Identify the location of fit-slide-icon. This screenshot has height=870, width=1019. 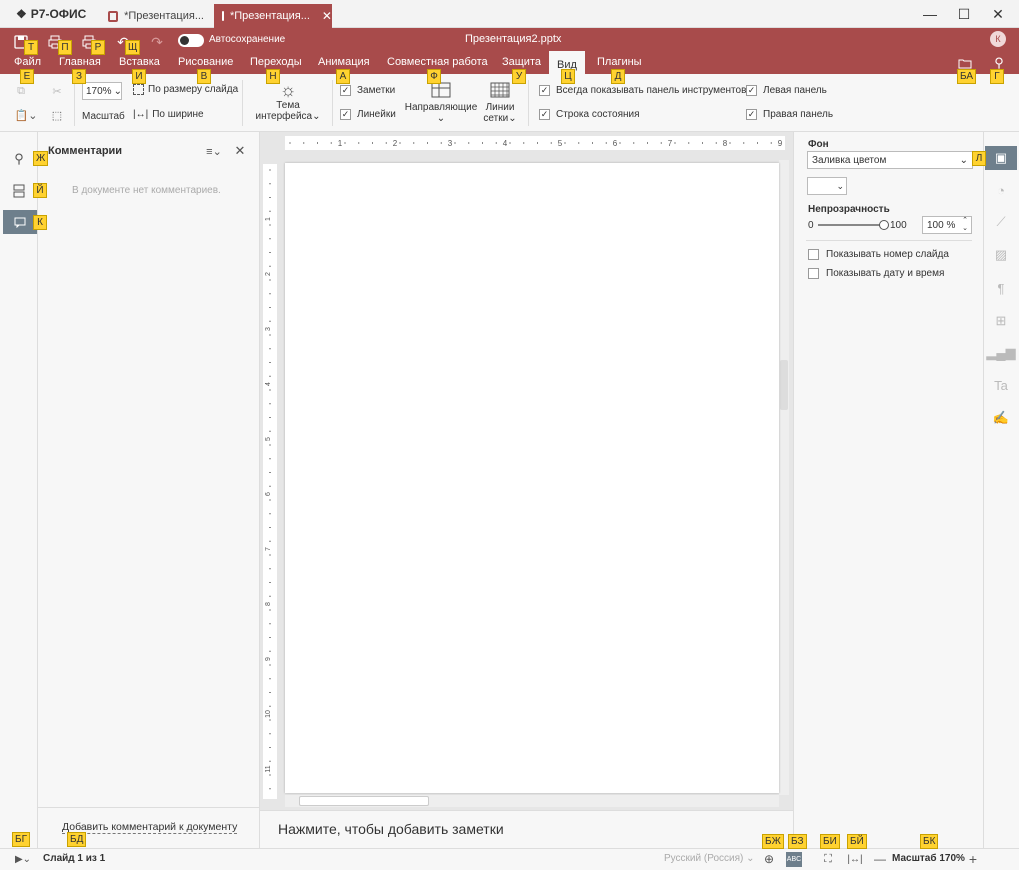
(138, 89).